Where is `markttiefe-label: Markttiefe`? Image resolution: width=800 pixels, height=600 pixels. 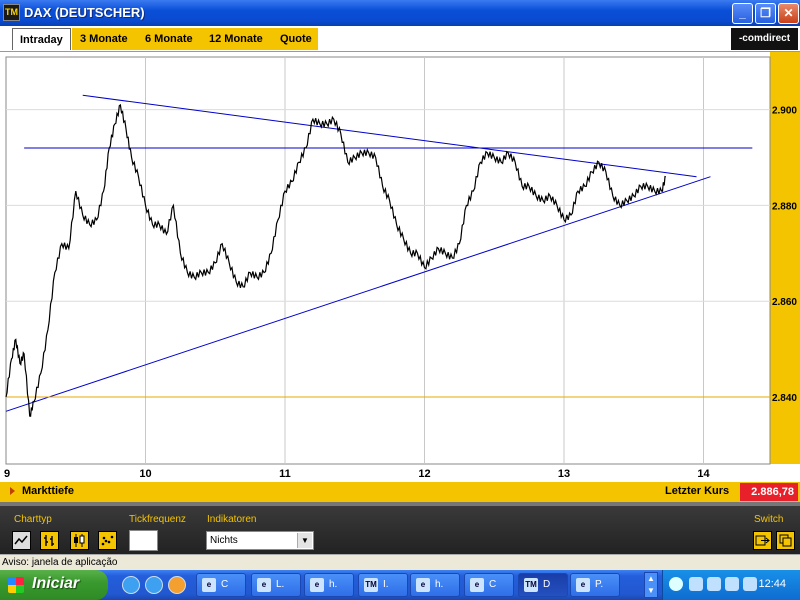 markttiefe-label: Markttiefe is located at coordinates (48, 491).